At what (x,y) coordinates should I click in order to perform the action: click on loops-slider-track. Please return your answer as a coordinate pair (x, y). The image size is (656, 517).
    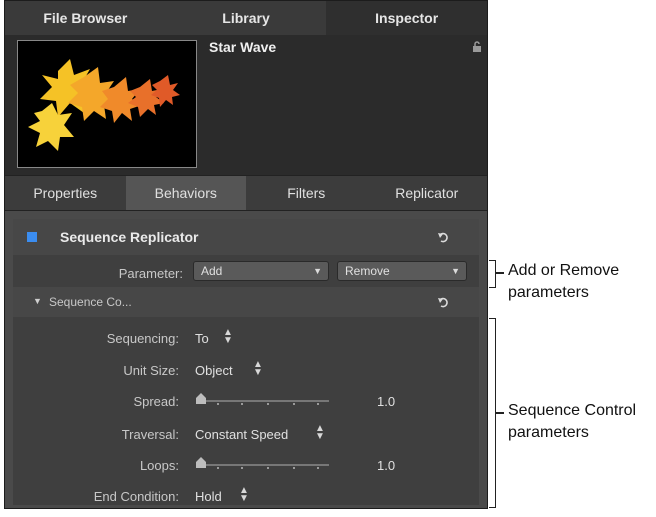
    Looking at the image, I should click on (263, 466).